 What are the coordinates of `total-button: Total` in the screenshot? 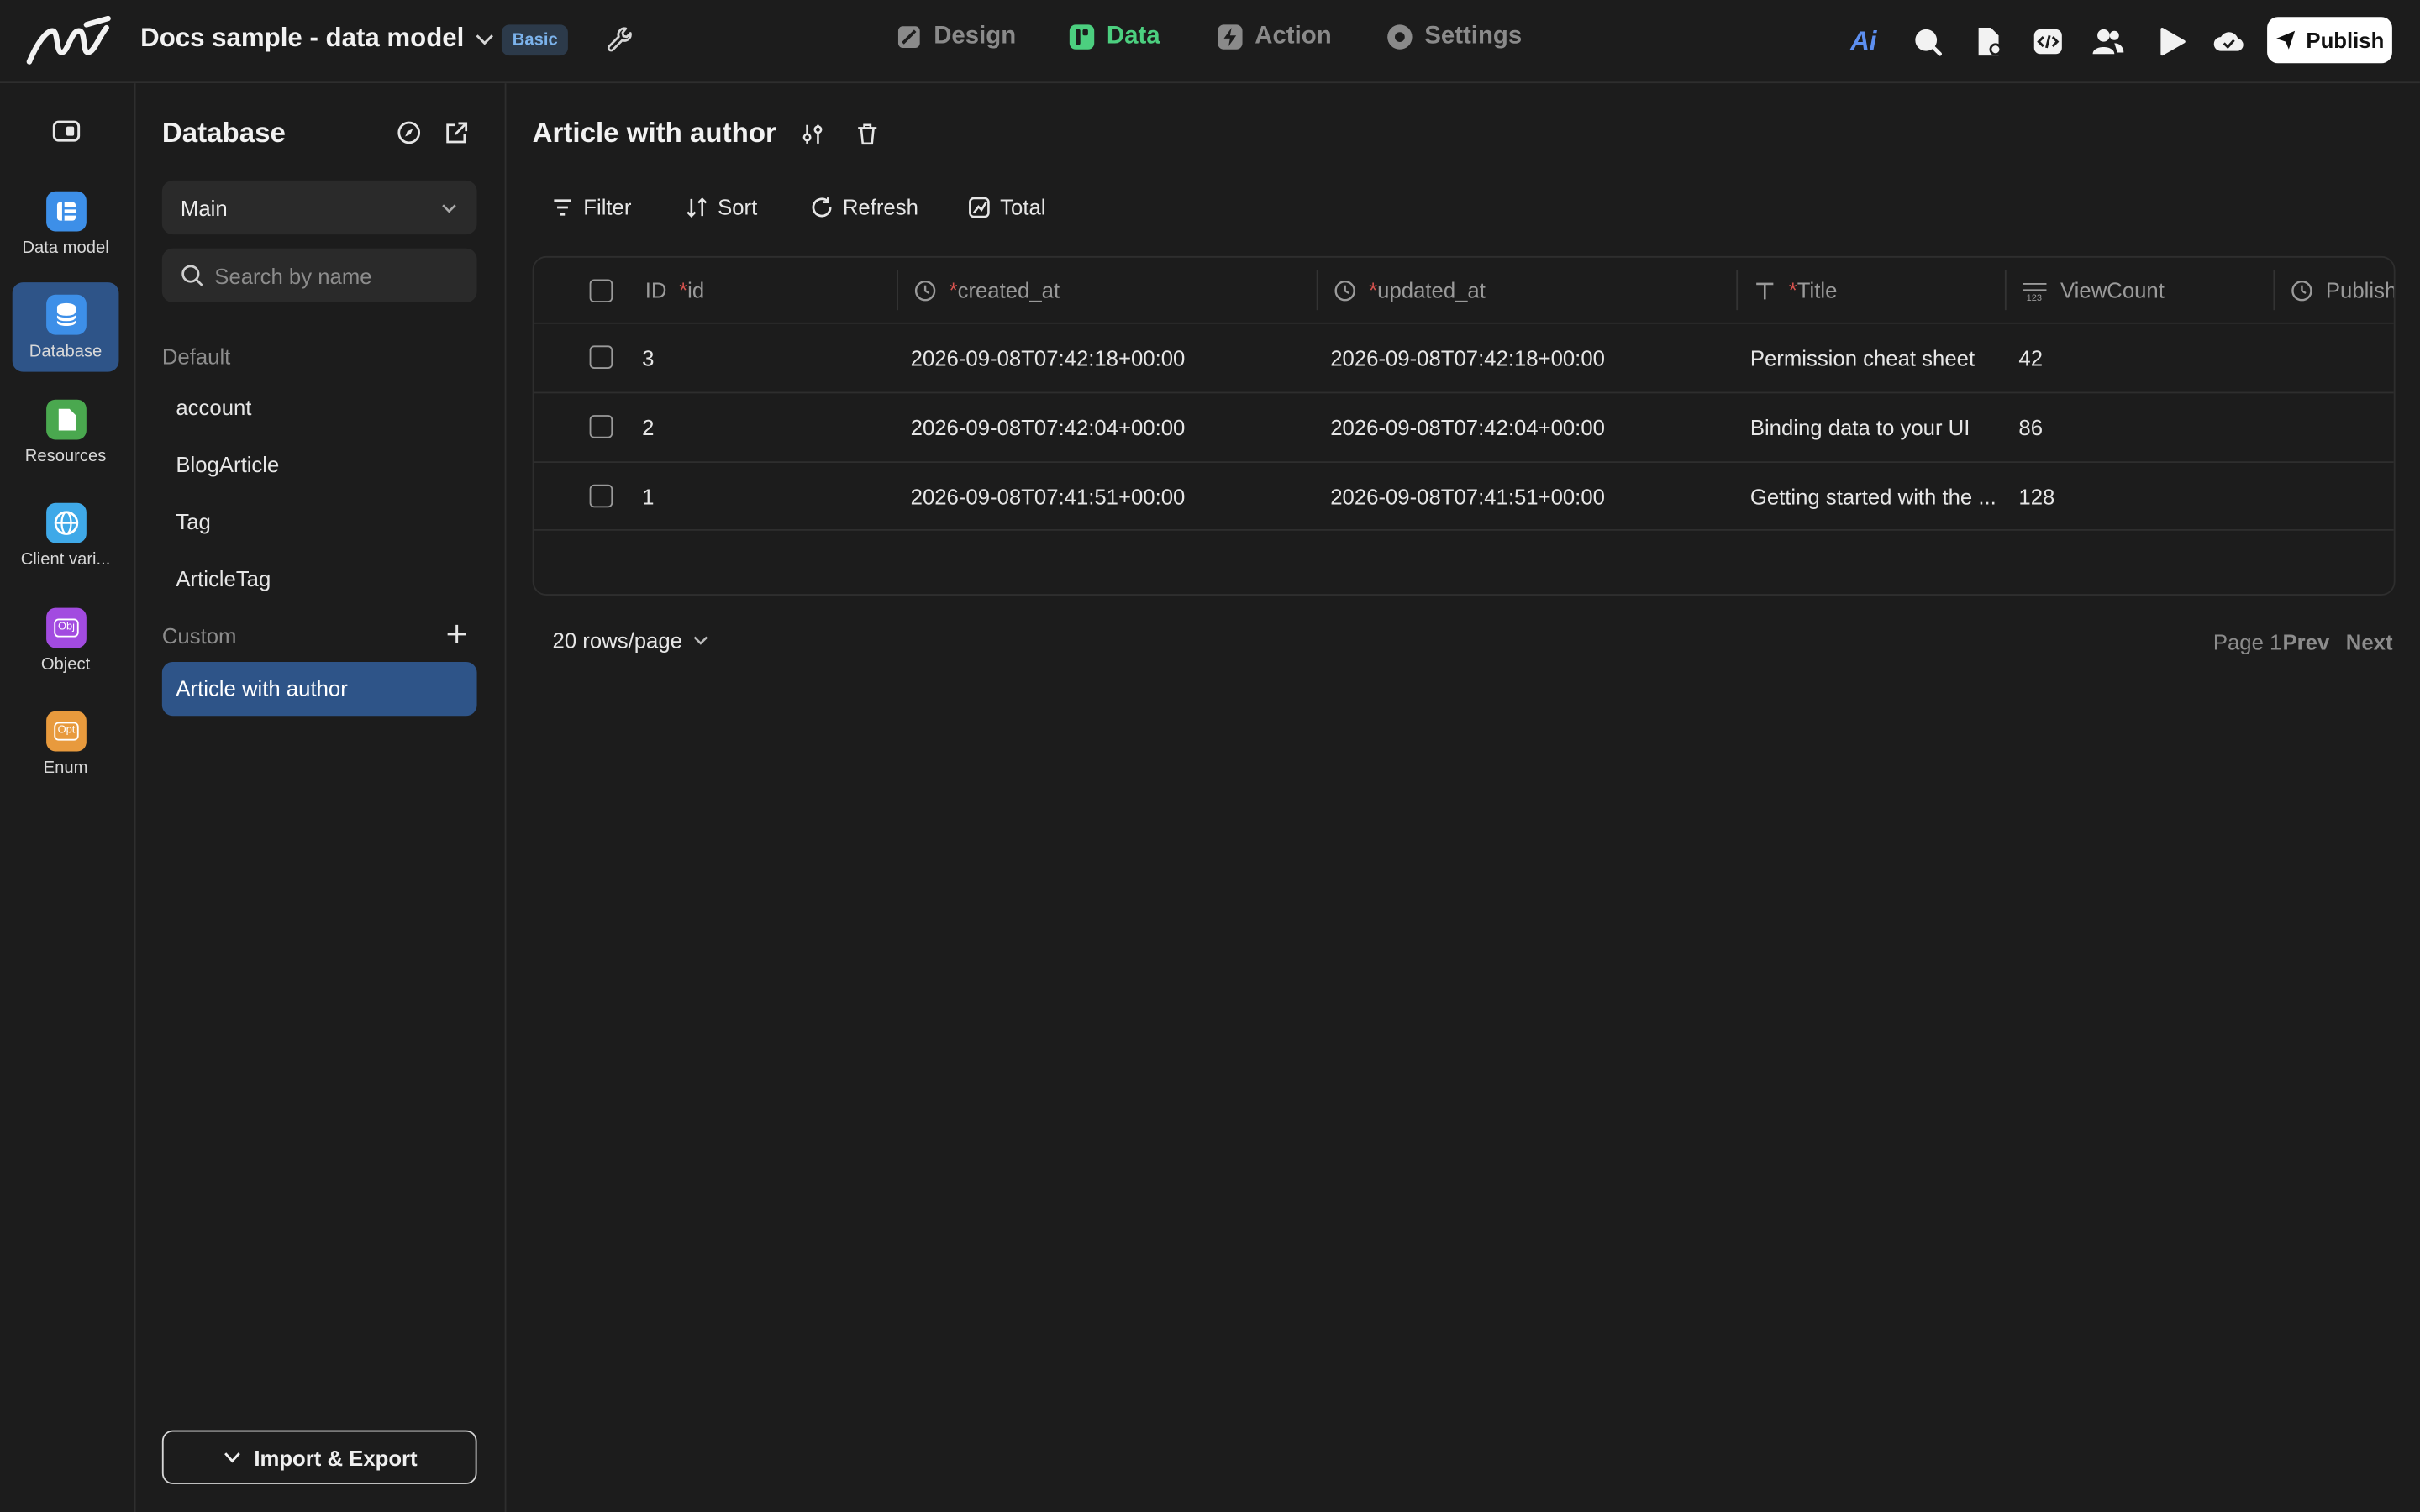 It's located at (1007, 206).